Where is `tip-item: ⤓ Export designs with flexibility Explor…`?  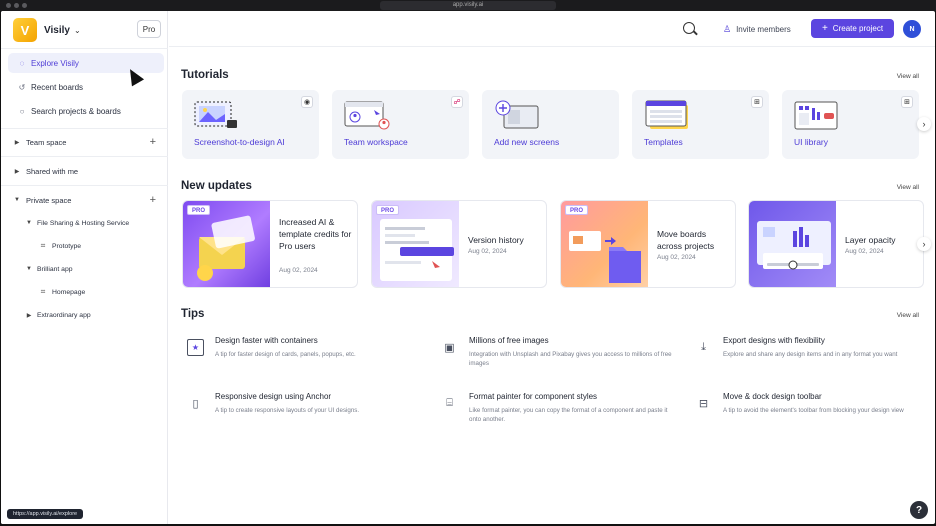
tip-item: ⤓ Export designs with flexibility Explor… is located at coordinates (811, 356).